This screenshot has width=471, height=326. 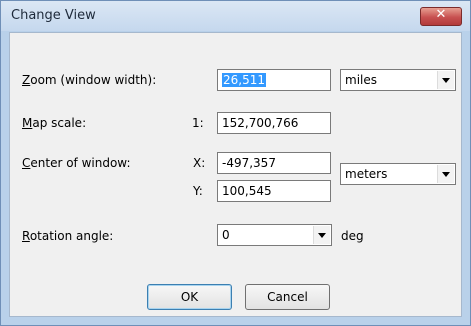 I want to click on rotation-unit-label: deg, so click(x=352, y=236).